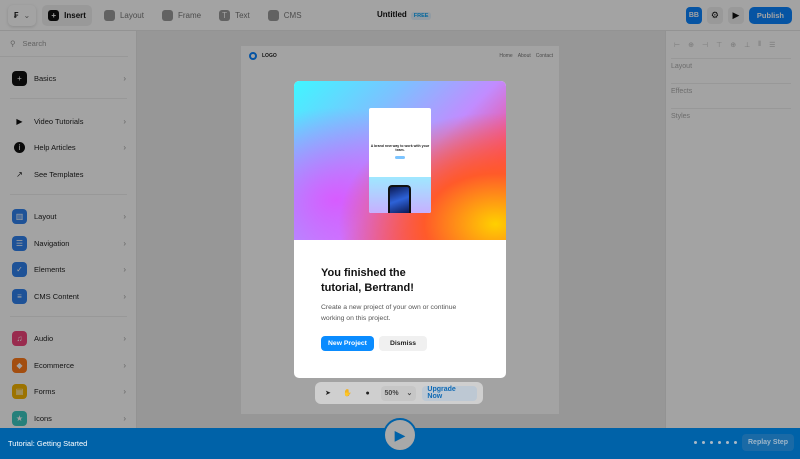 This screenshot has height=459, width=800. I want to click on tutorial-label: Tutorial: Getting Started, so click(48, 443).